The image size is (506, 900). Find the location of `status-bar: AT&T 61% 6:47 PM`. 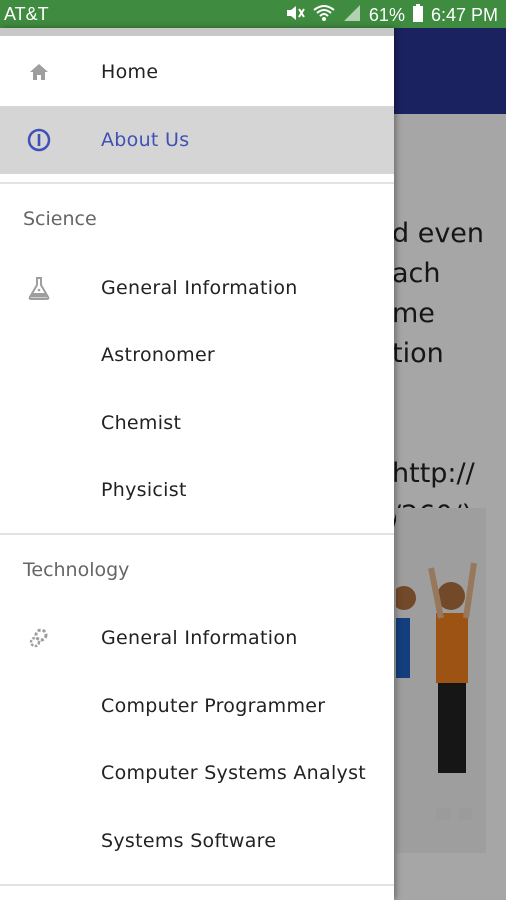

status-bar: AT&T 61% 6:47 PM is located at coordinates (253, 14).